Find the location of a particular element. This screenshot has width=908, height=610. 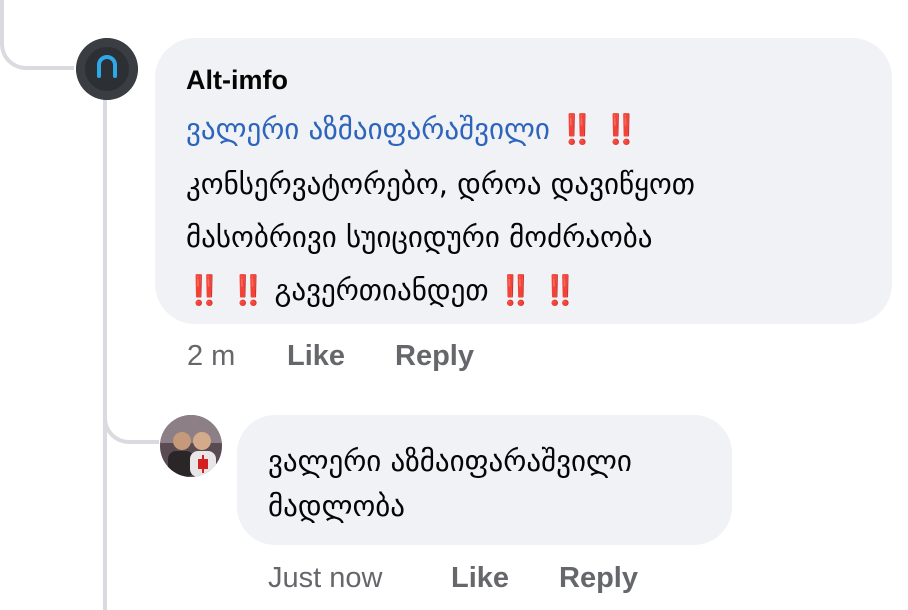

thread-line-vertical is located at coordinates (105, 352).